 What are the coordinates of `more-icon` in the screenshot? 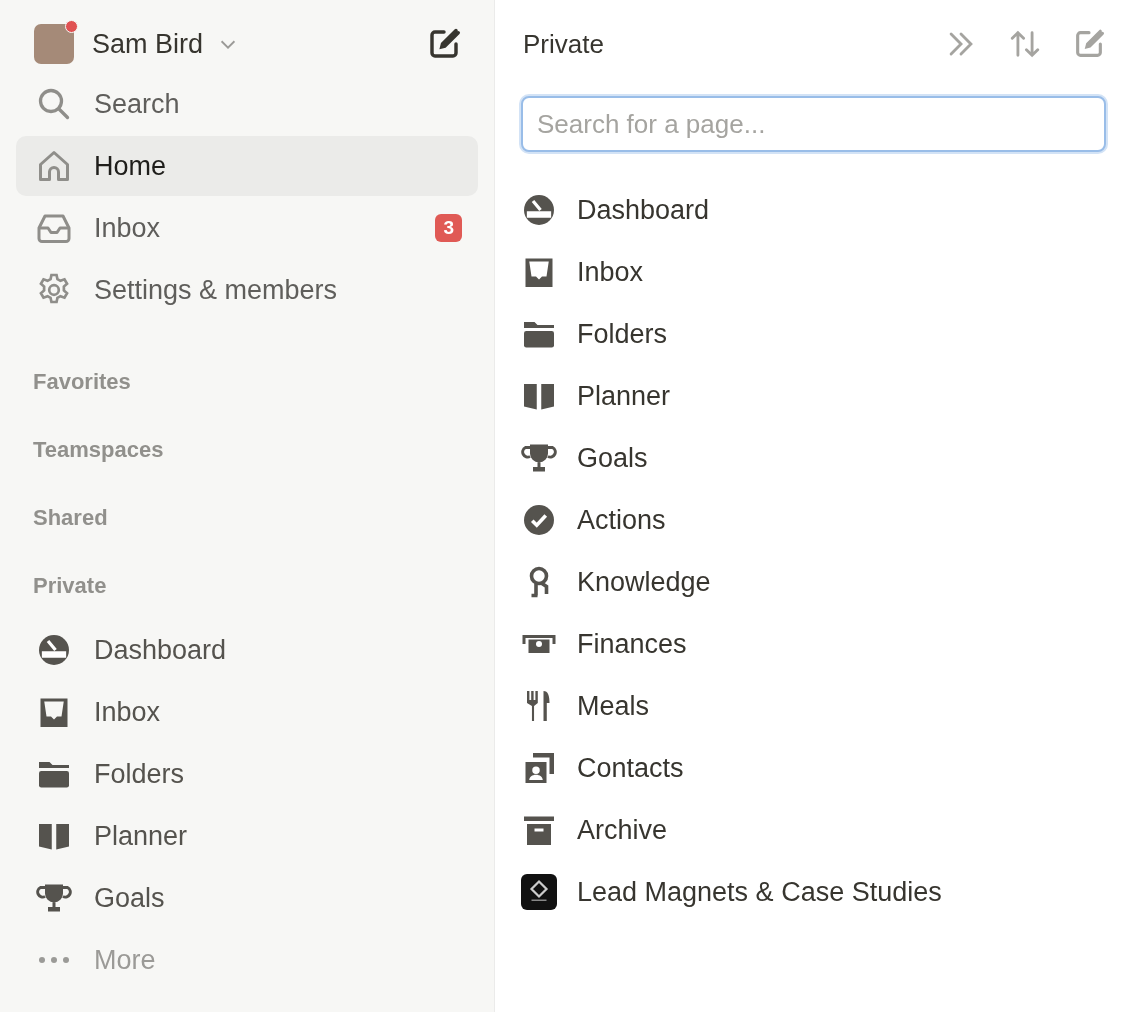 It's located at (54, 960).